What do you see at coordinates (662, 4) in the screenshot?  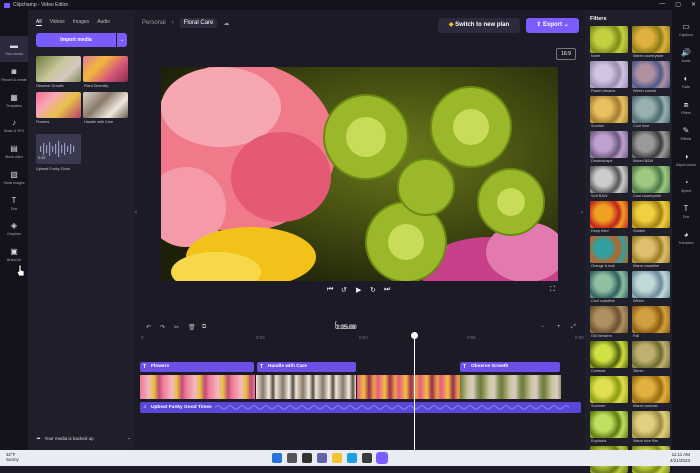 I see `minimize-button: —` at bounding box center [662, 4].